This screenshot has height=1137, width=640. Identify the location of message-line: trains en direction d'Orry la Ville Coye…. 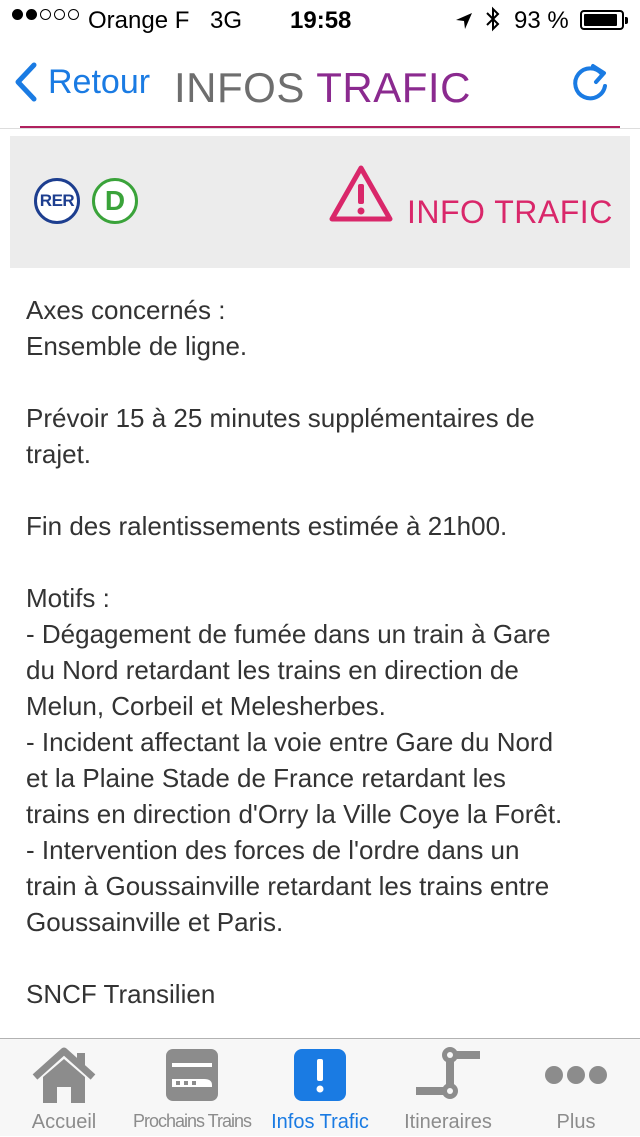
(294, 814).